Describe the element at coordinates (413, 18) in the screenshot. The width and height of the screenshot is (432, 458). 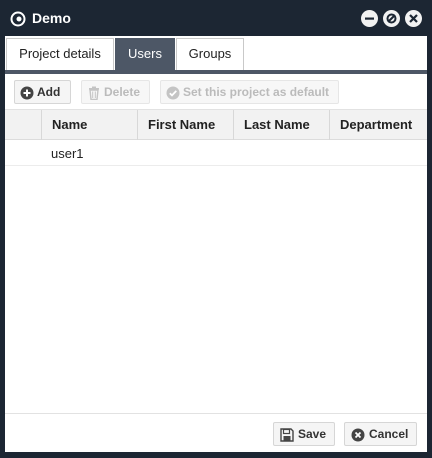
I see `close-icon` at that location.